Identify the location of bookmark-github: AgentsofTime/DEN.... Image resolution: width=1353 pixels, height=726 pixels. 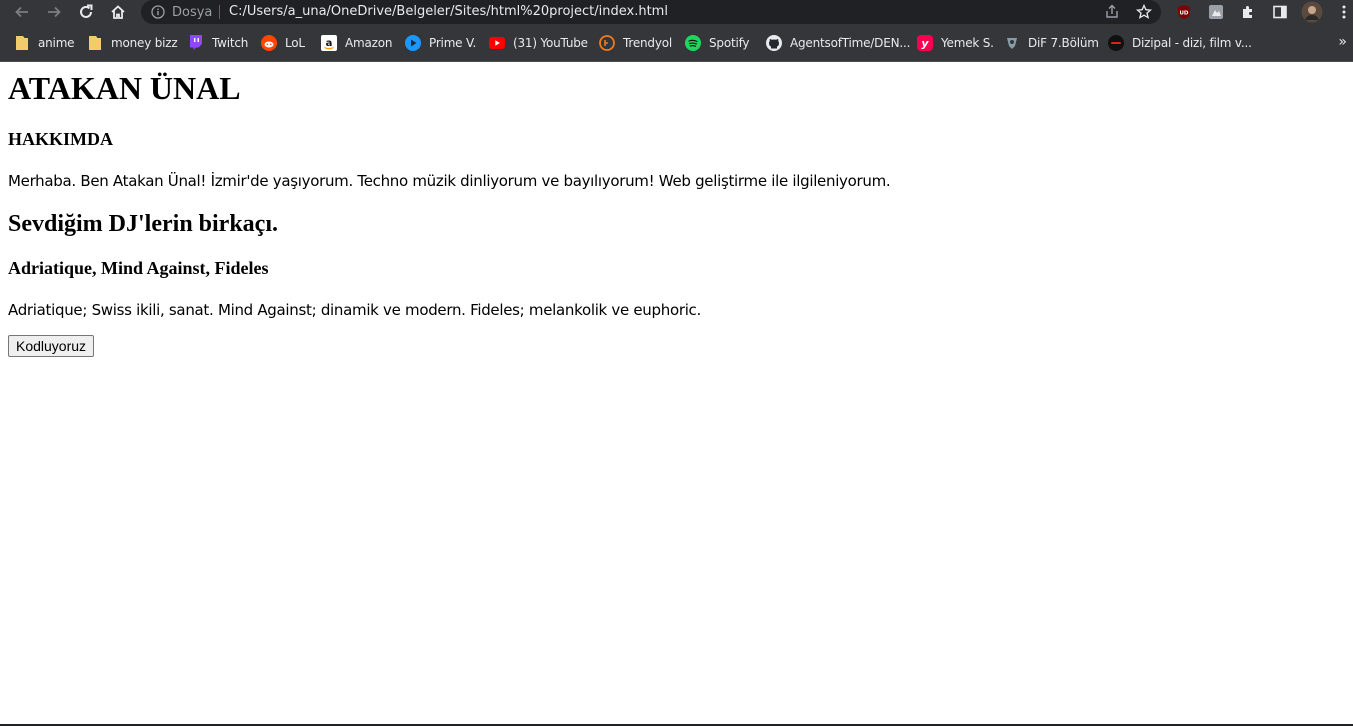
(838, 42).